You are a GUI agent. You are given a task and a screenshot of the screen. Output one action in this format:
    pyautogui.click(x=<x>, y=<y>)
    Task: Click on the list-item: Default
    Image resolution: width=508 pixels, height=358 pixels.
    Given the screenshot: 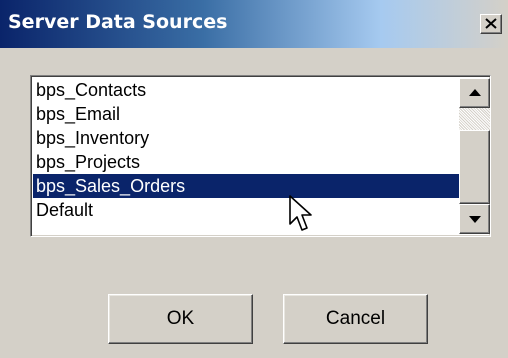 What is the action you would take?
    pyautogui.click(x=246, y=210)
    